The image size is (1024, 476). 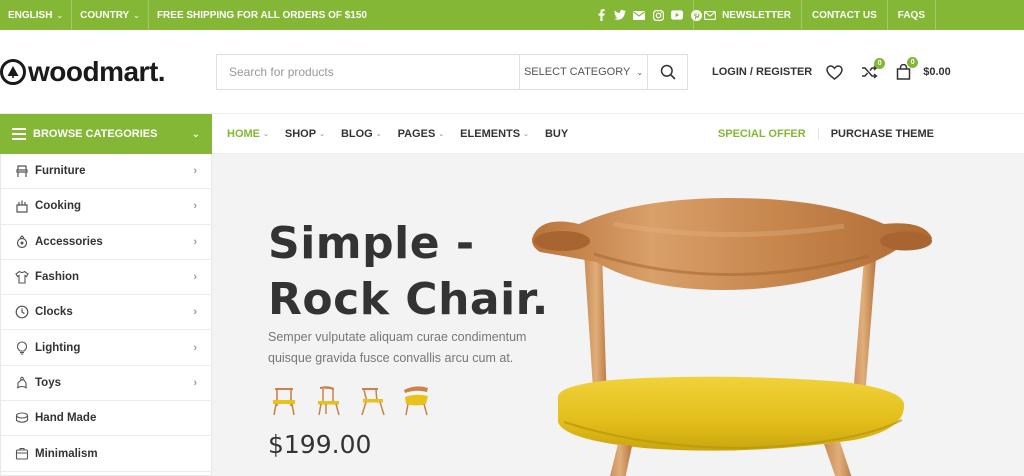 What do you see at coordinates (106, 278) in the screenshot?
I see `category-item-fashion: Fashion ›` at bounding box center [106, 278].